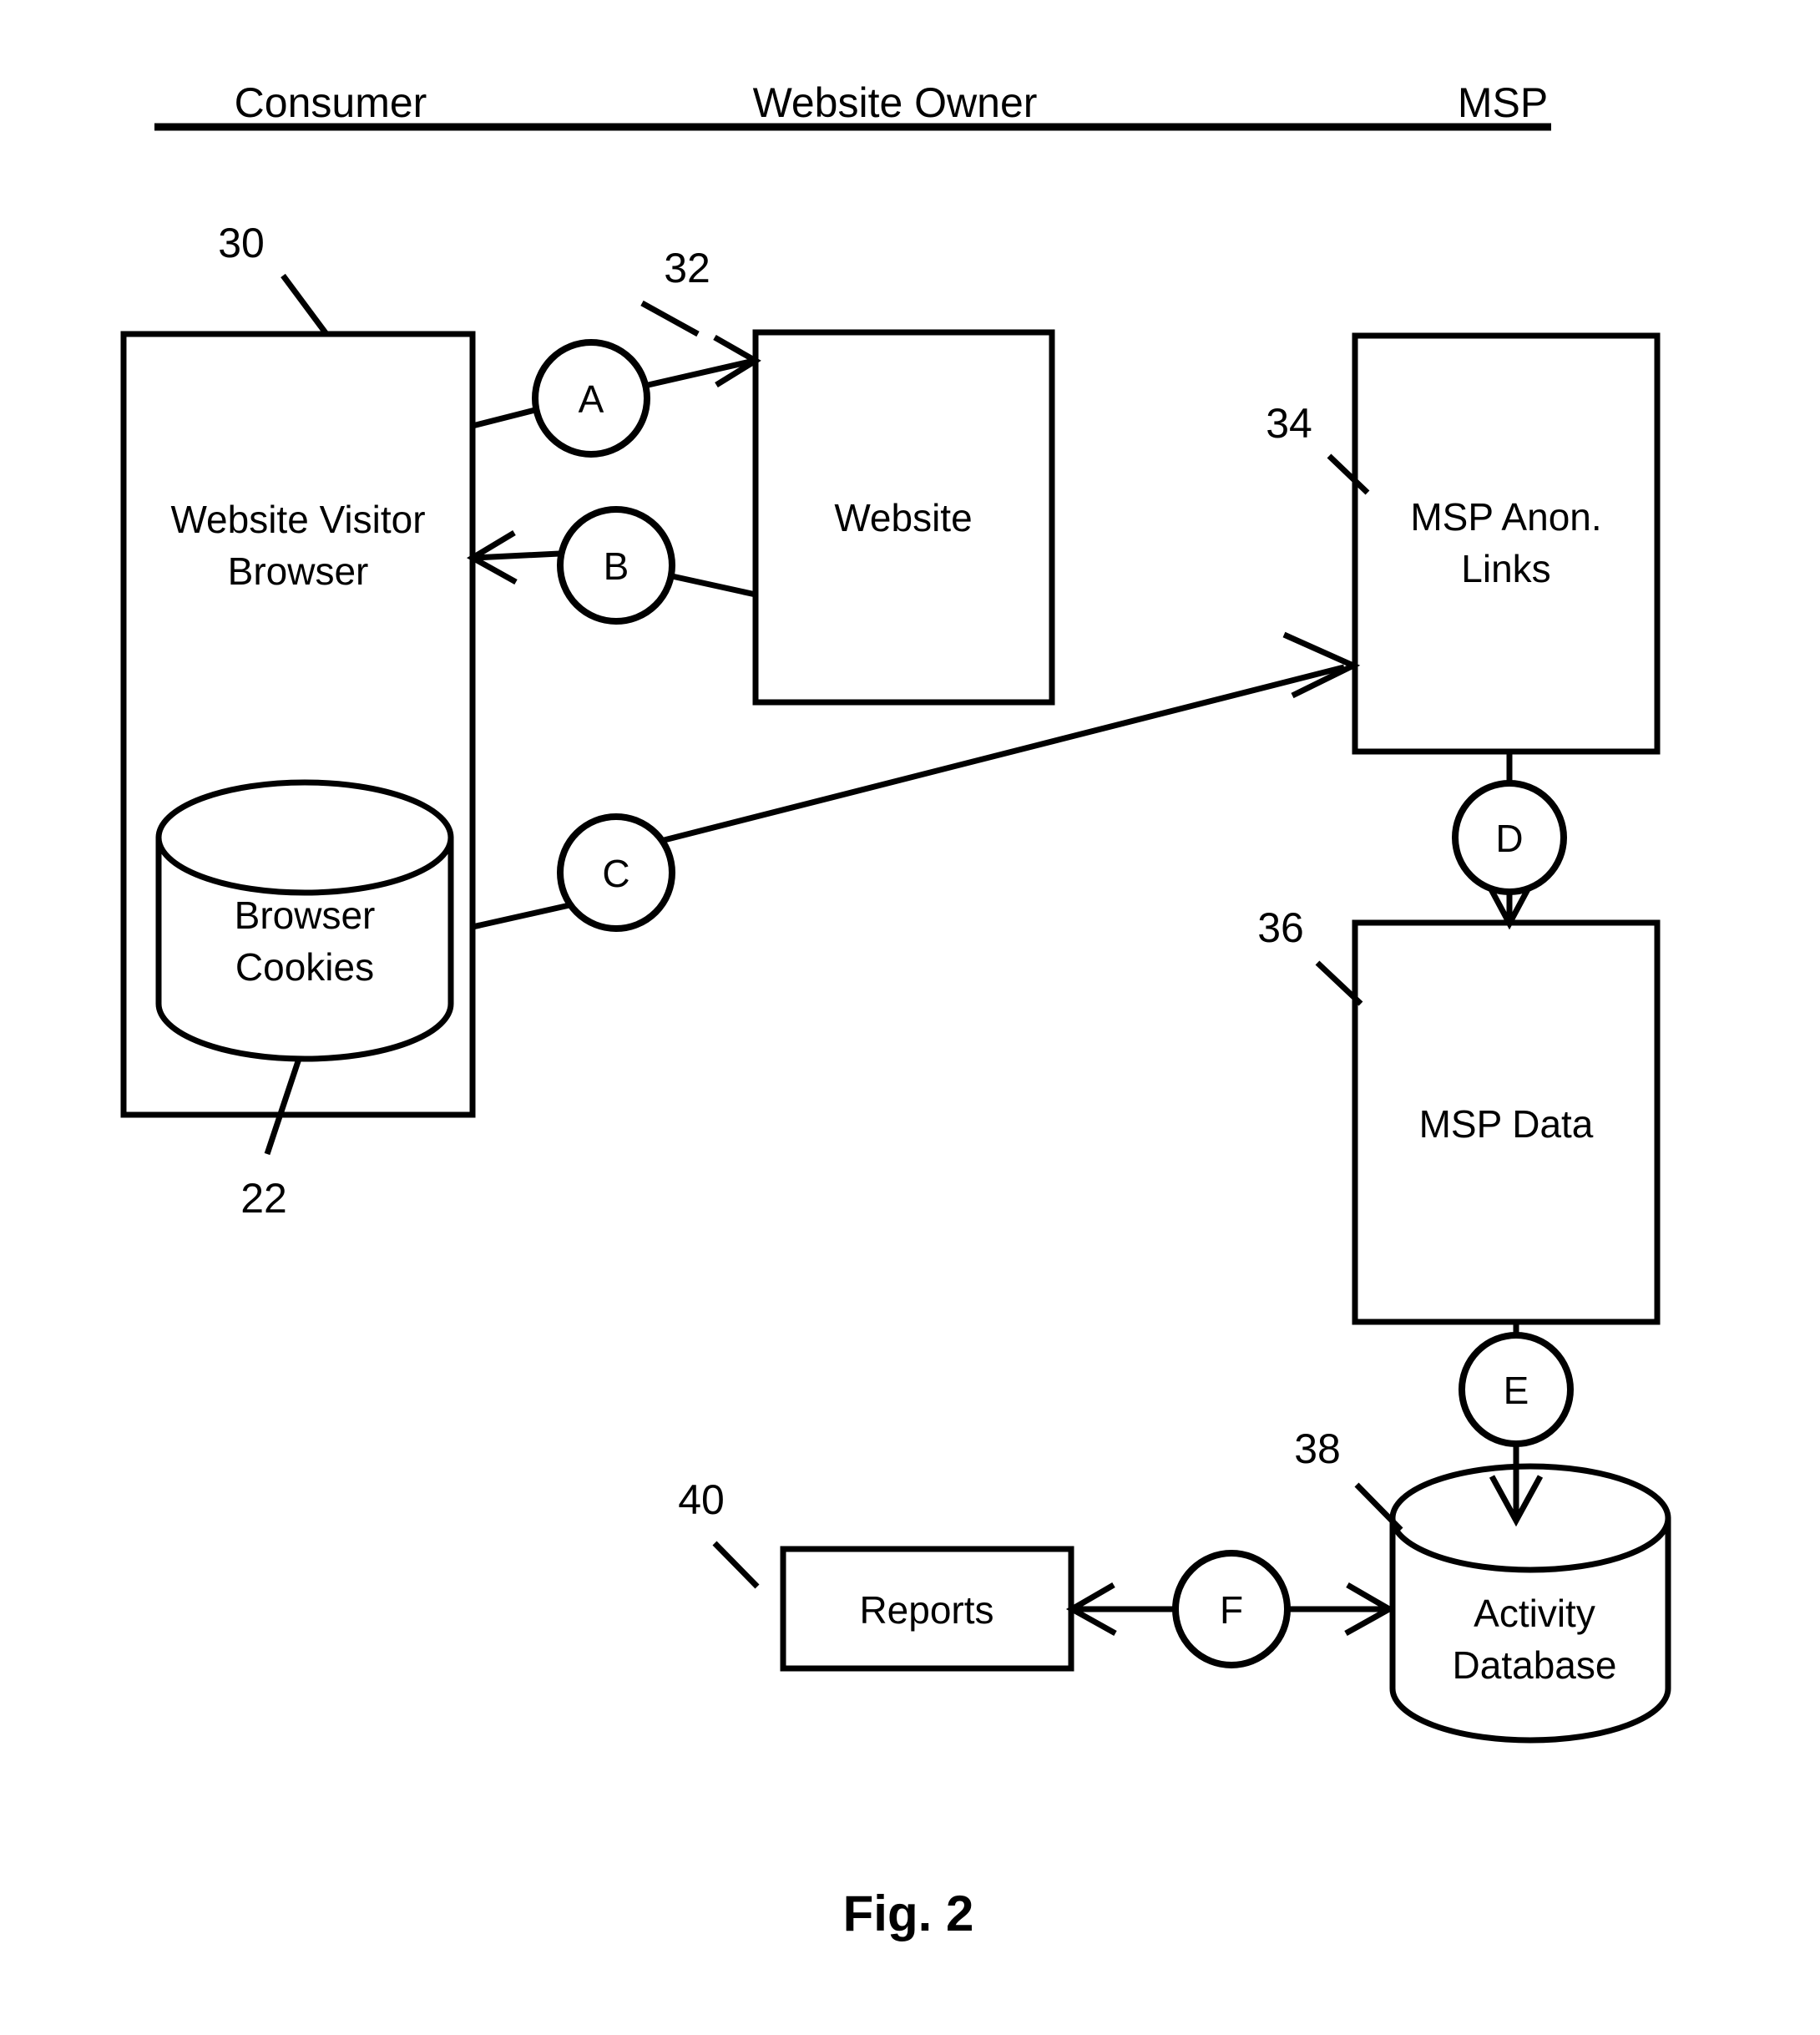 This screenshot has width=1820, height=2035. What do you see at coordinates (1505, 517) in the screenshot?
I see `msp-anon-links-label-line1: MSP Anon.` at bounding box center [1505, 517].